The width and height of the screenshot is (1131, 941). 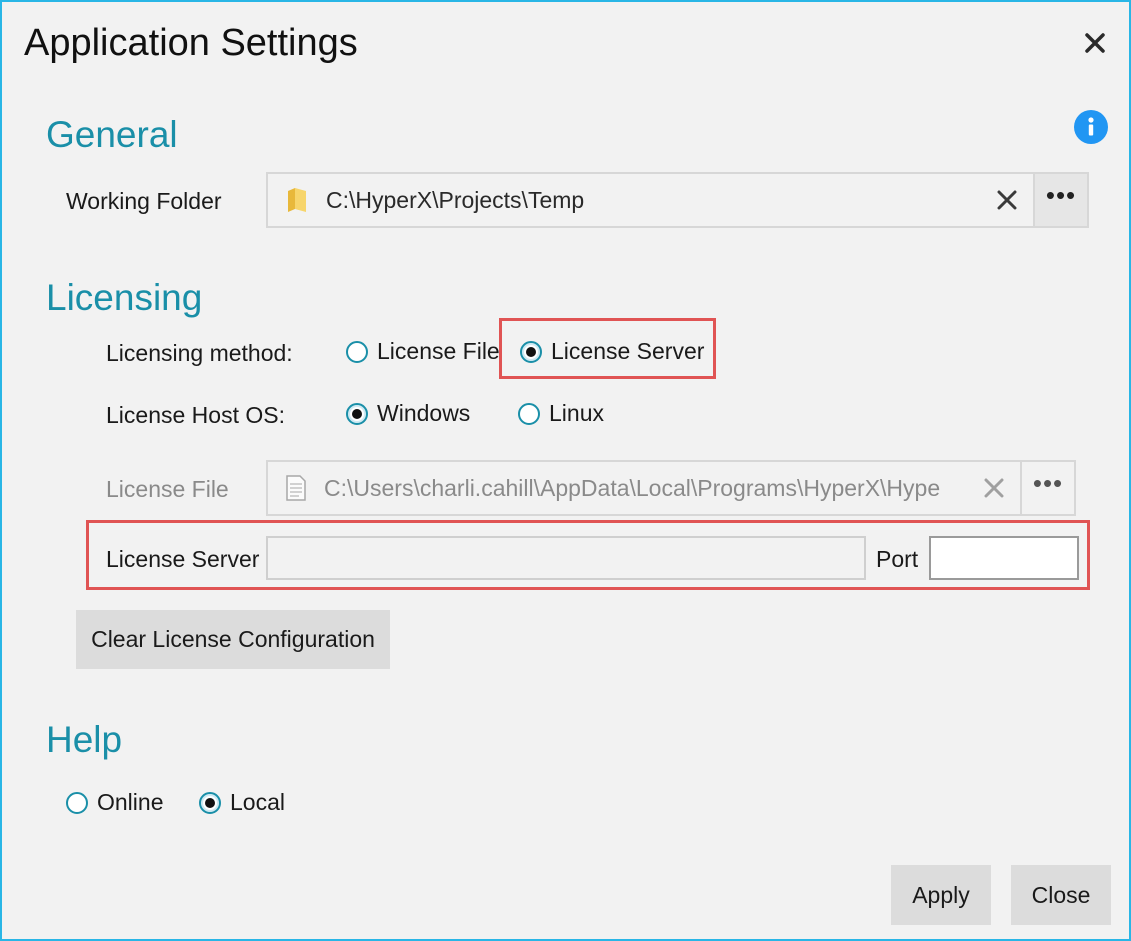 What do you see at coordinates (1095, 43) in the screenshot?
I see `close-icon` at bounding box center [1095, 43].